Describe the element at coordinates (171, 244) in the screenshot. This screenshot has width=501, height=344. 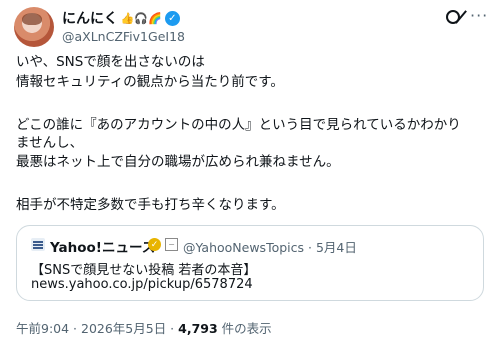
I see `affiliate-badge-icon: −` at that location.